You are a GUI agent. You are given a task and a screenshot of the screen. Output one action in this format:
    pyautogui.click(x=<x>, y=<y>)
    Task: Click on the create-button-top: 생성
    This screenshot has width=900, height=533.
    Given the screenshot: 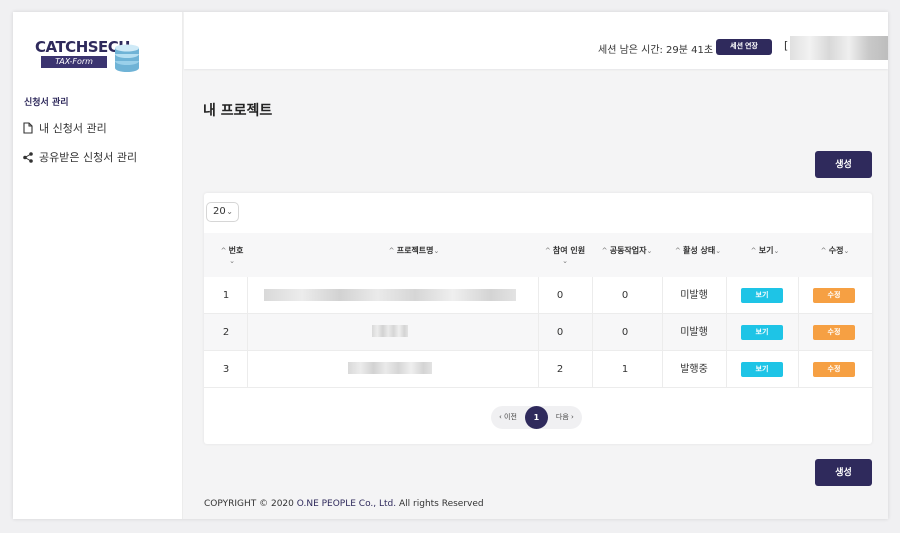 What is the action you would take?
    pyautogui.click(x=843, y=164)
    